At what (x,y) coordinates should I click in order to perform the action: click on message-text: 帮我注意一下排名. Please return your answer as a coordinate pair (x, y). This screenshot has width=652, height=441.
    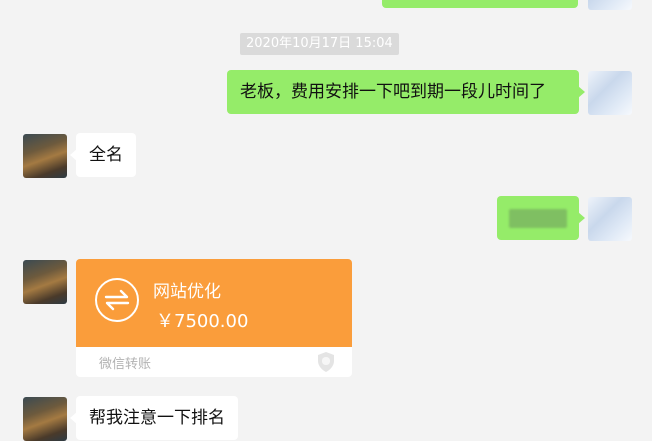
    Looking at the image, I should click on (157, 418).